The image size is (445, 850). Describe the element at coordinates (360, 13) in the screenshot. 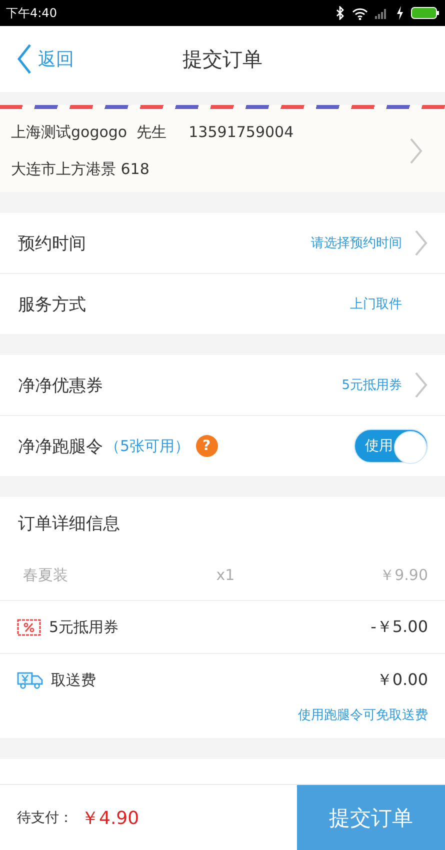

I see `wifi-icon` at that location.